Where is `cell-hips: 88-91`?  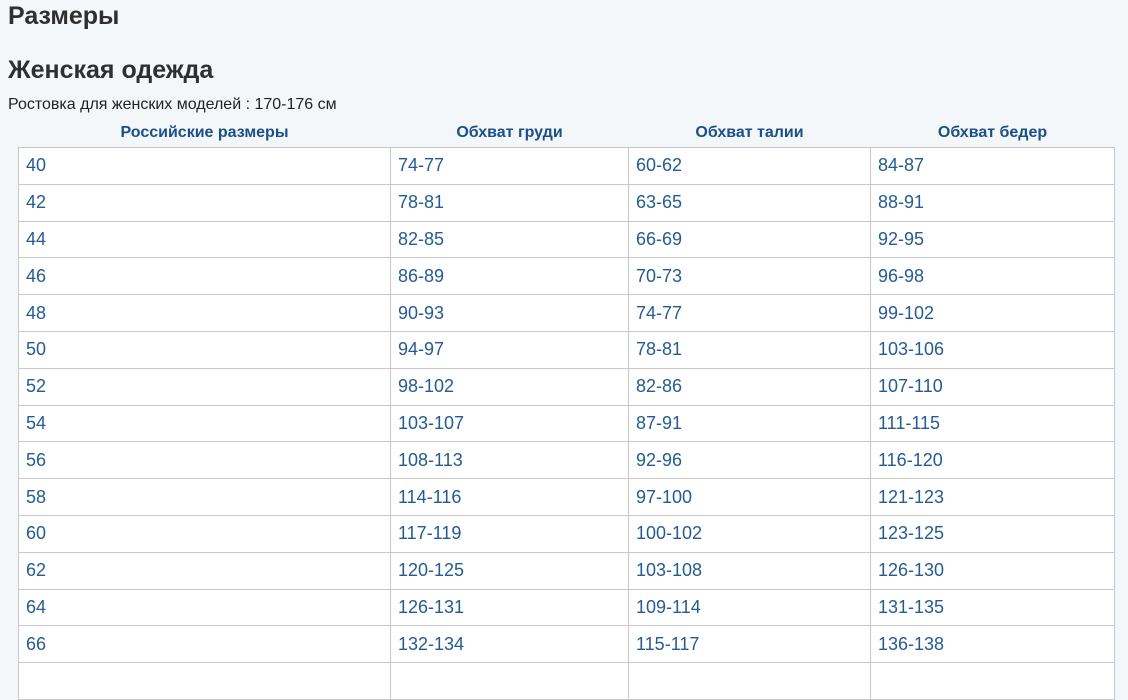
cell-hips: 88-91 is located at coordinates (992, 202).